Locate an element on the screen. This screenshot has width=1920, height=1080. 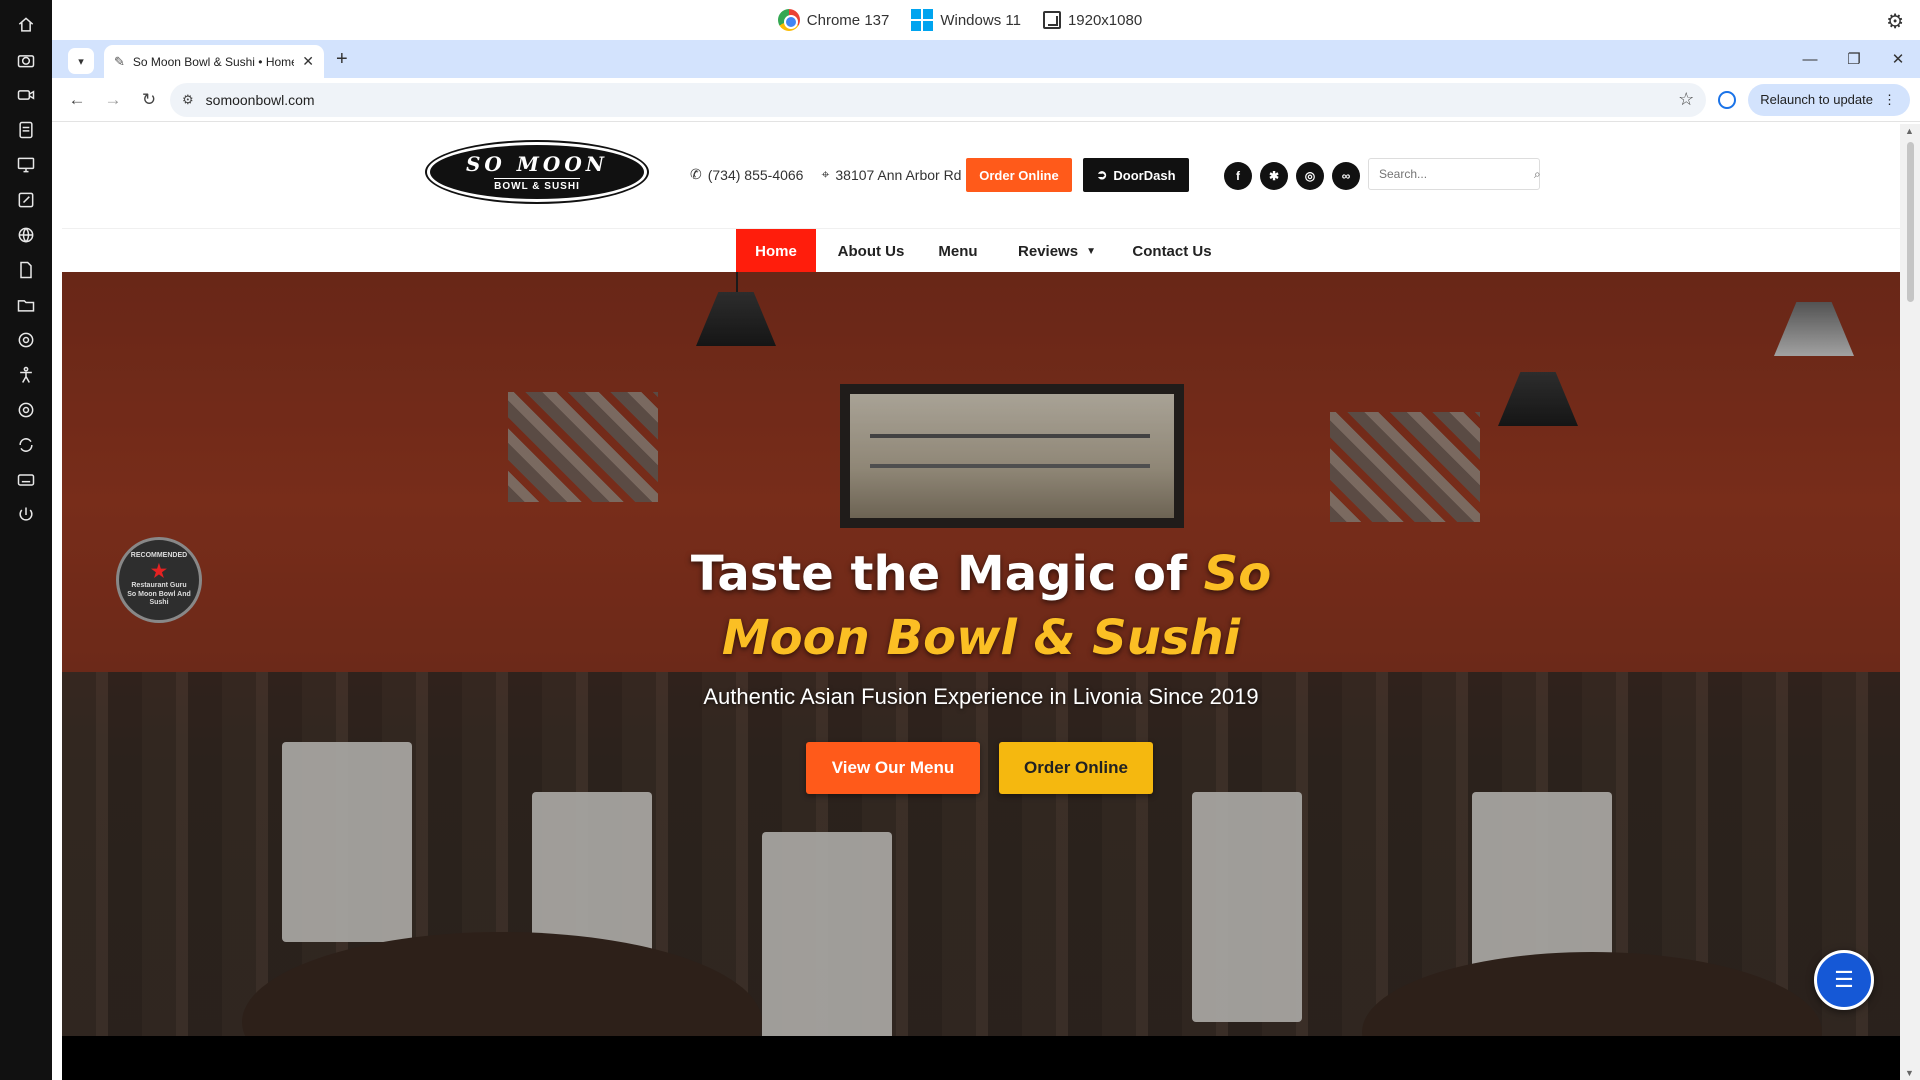
tab-search-button: ▾ is located at coordinates (81, 61).